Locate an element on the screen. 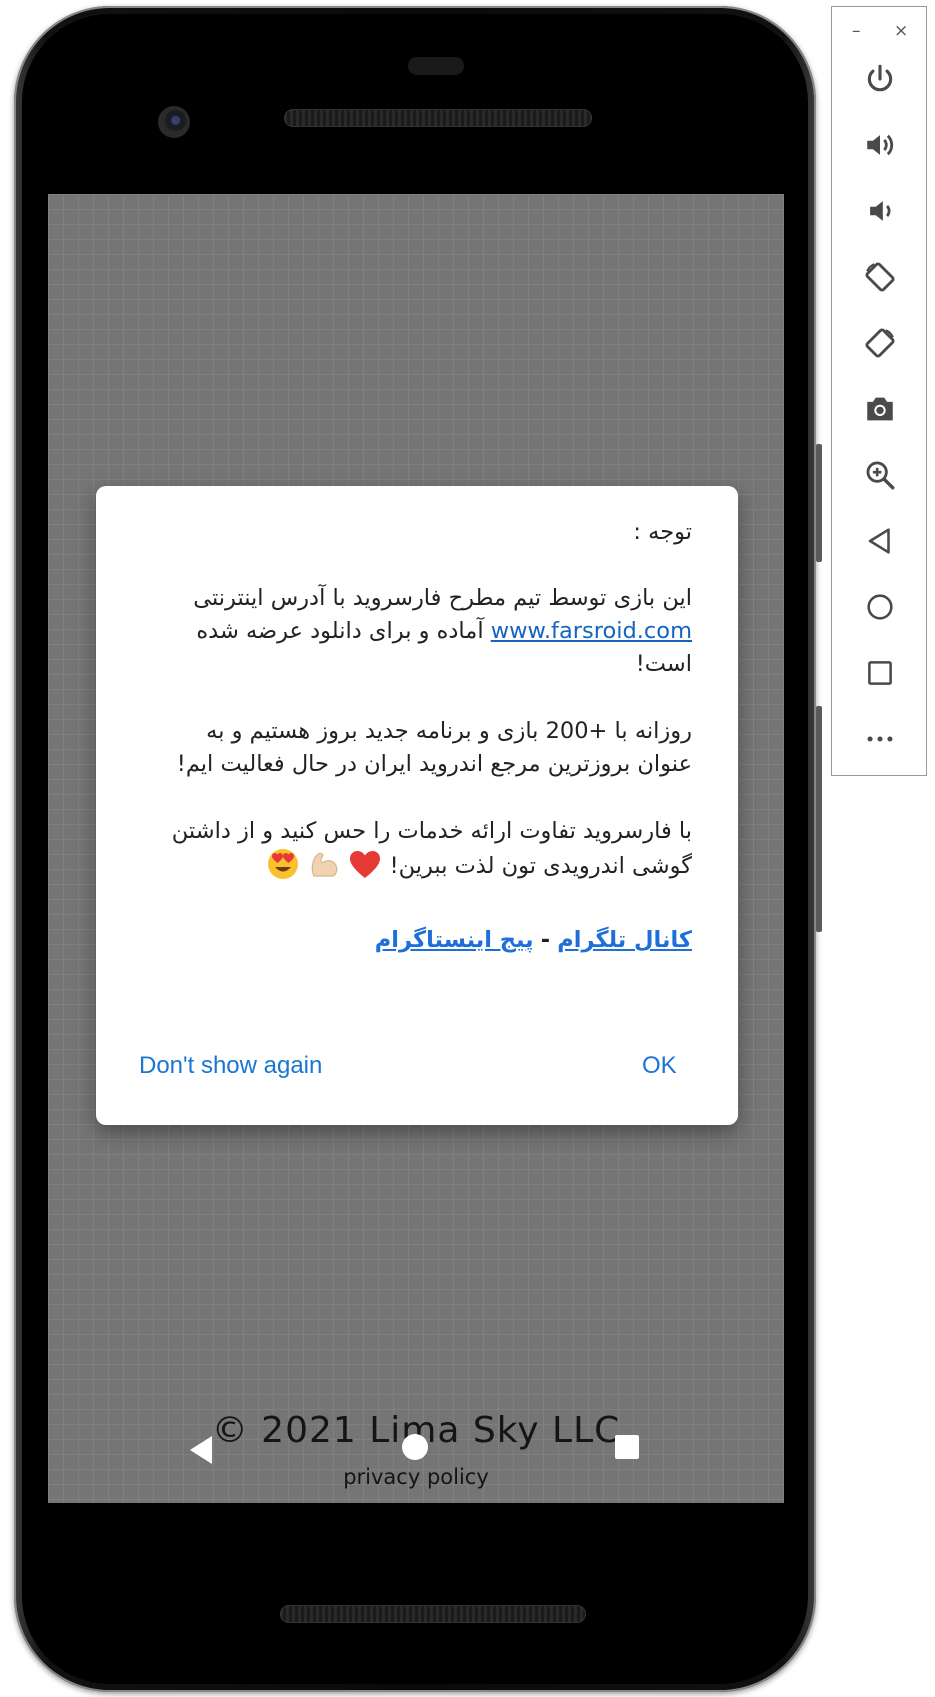 The image size is (935, 1697). earpiece is located at coordinates (436, 66).